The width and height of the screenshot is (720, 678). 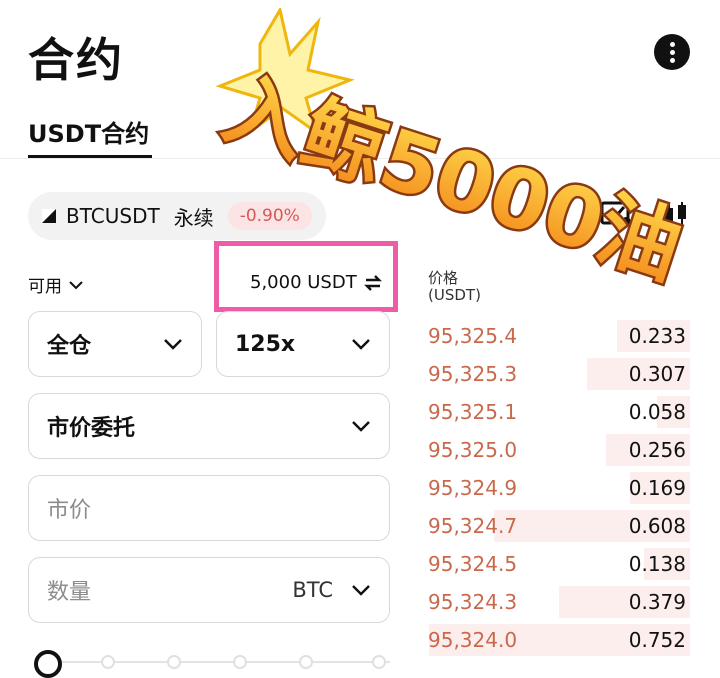 I want to click on ask-price: 95,324.9, so click(x=473, y=488).